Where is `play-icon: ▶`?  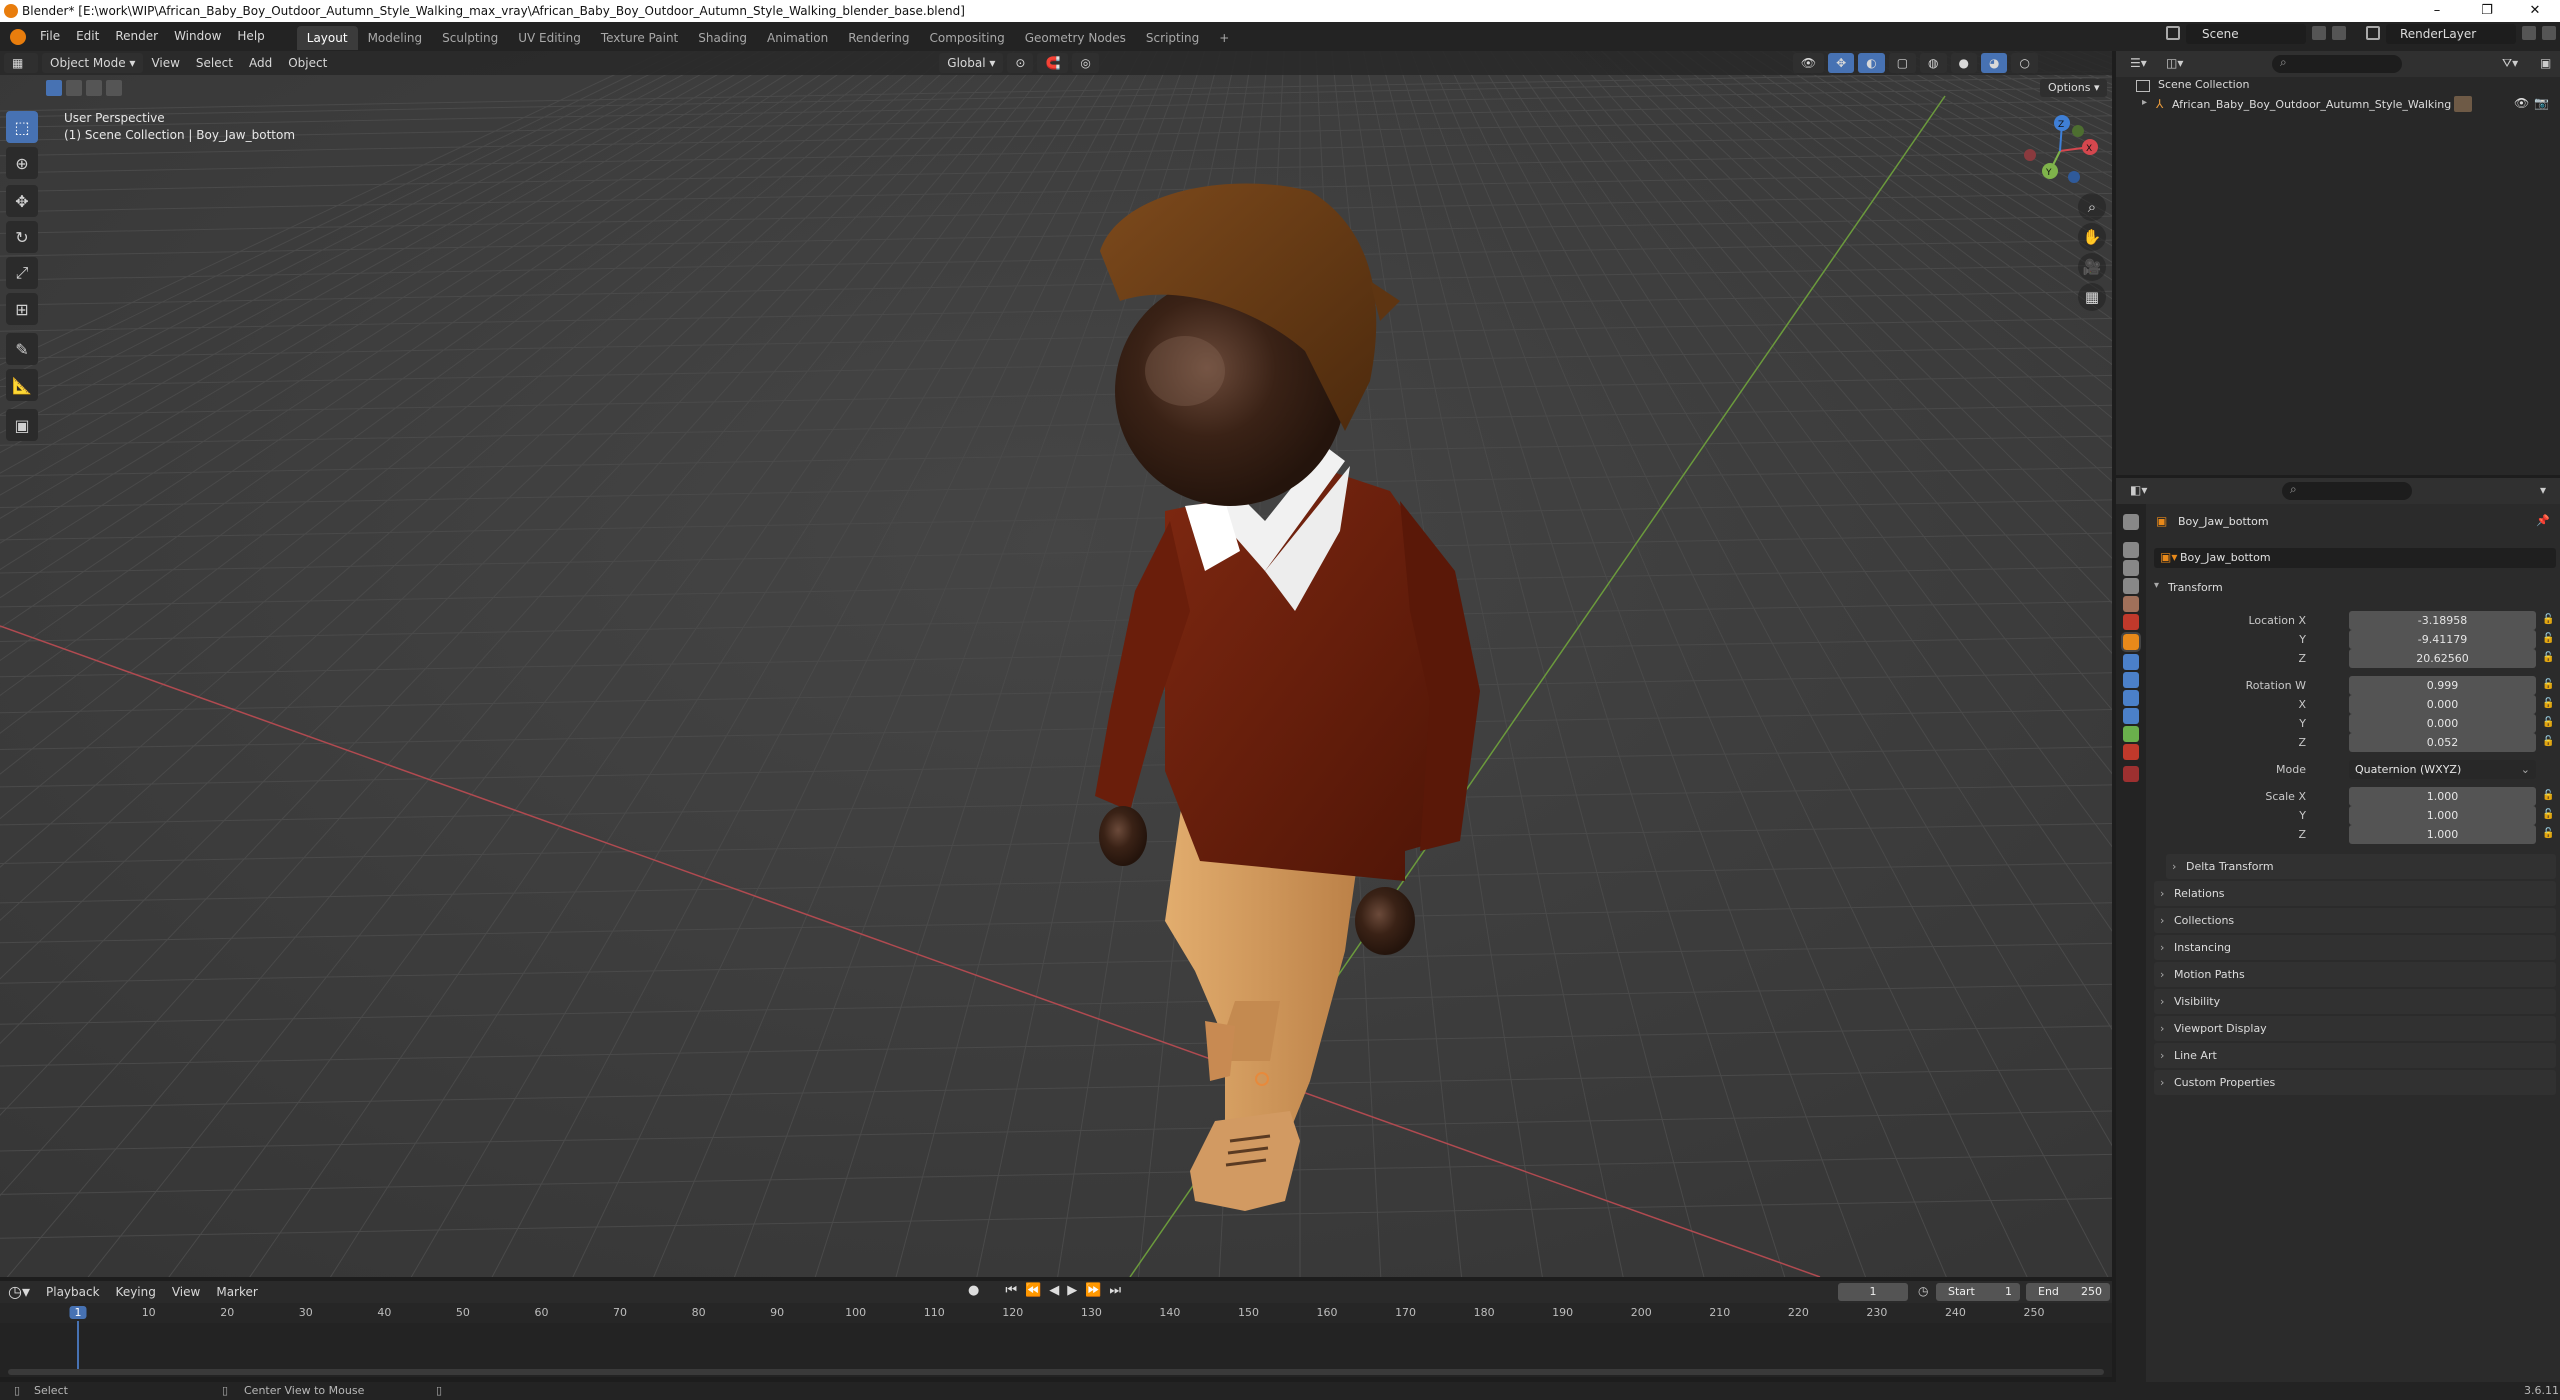 play-icon: ▶ is located at coordinates (1072, 1290).